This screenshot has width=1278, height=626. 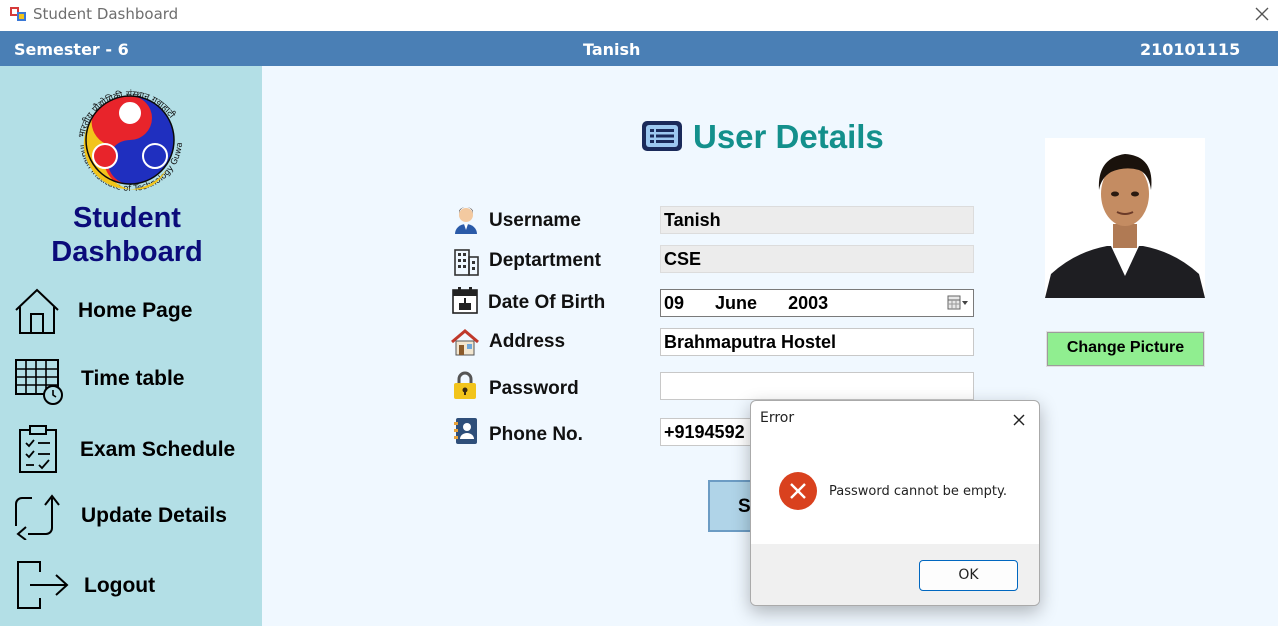 What do you see at coordinates (466, 220) in the screenshot?
I see `user-icon` at bounding box center [466, 220].